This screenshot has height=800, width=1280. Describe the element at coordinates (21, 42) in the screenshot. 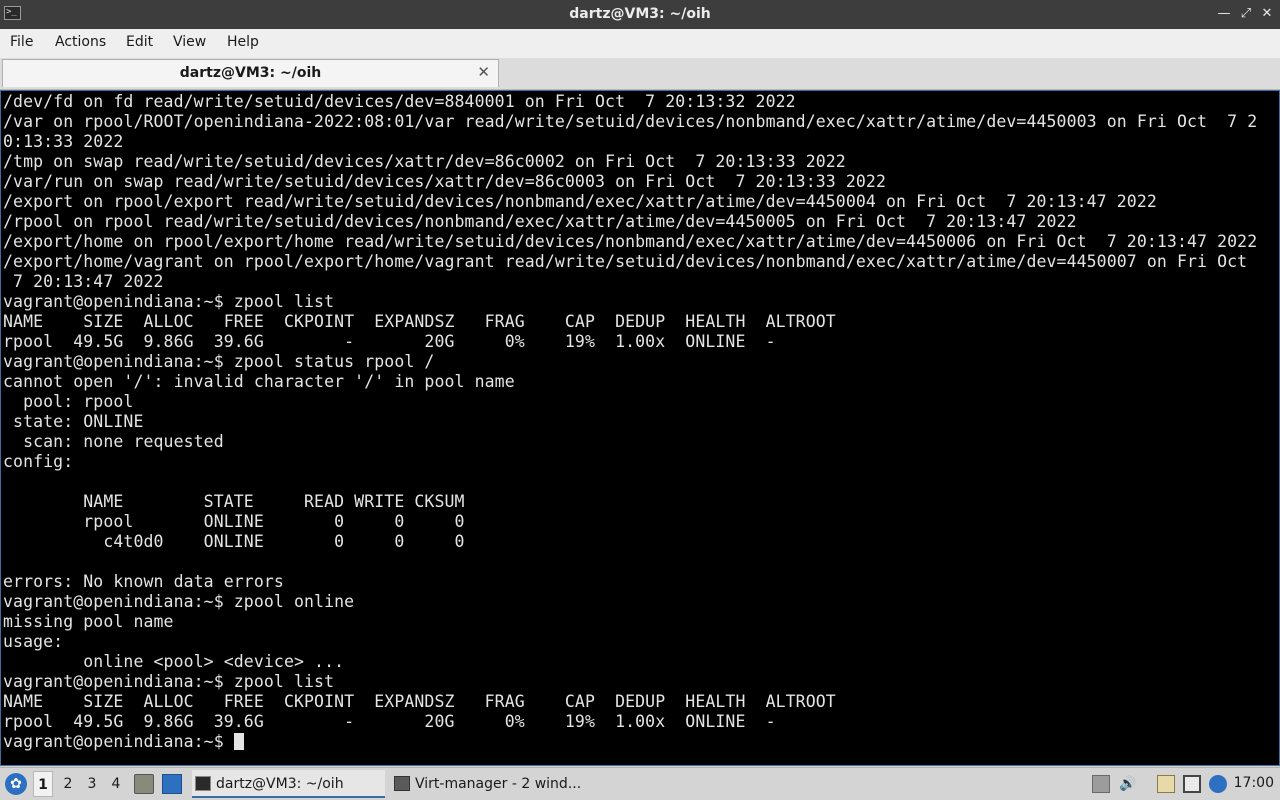

I see `menu-file: File` at that location.